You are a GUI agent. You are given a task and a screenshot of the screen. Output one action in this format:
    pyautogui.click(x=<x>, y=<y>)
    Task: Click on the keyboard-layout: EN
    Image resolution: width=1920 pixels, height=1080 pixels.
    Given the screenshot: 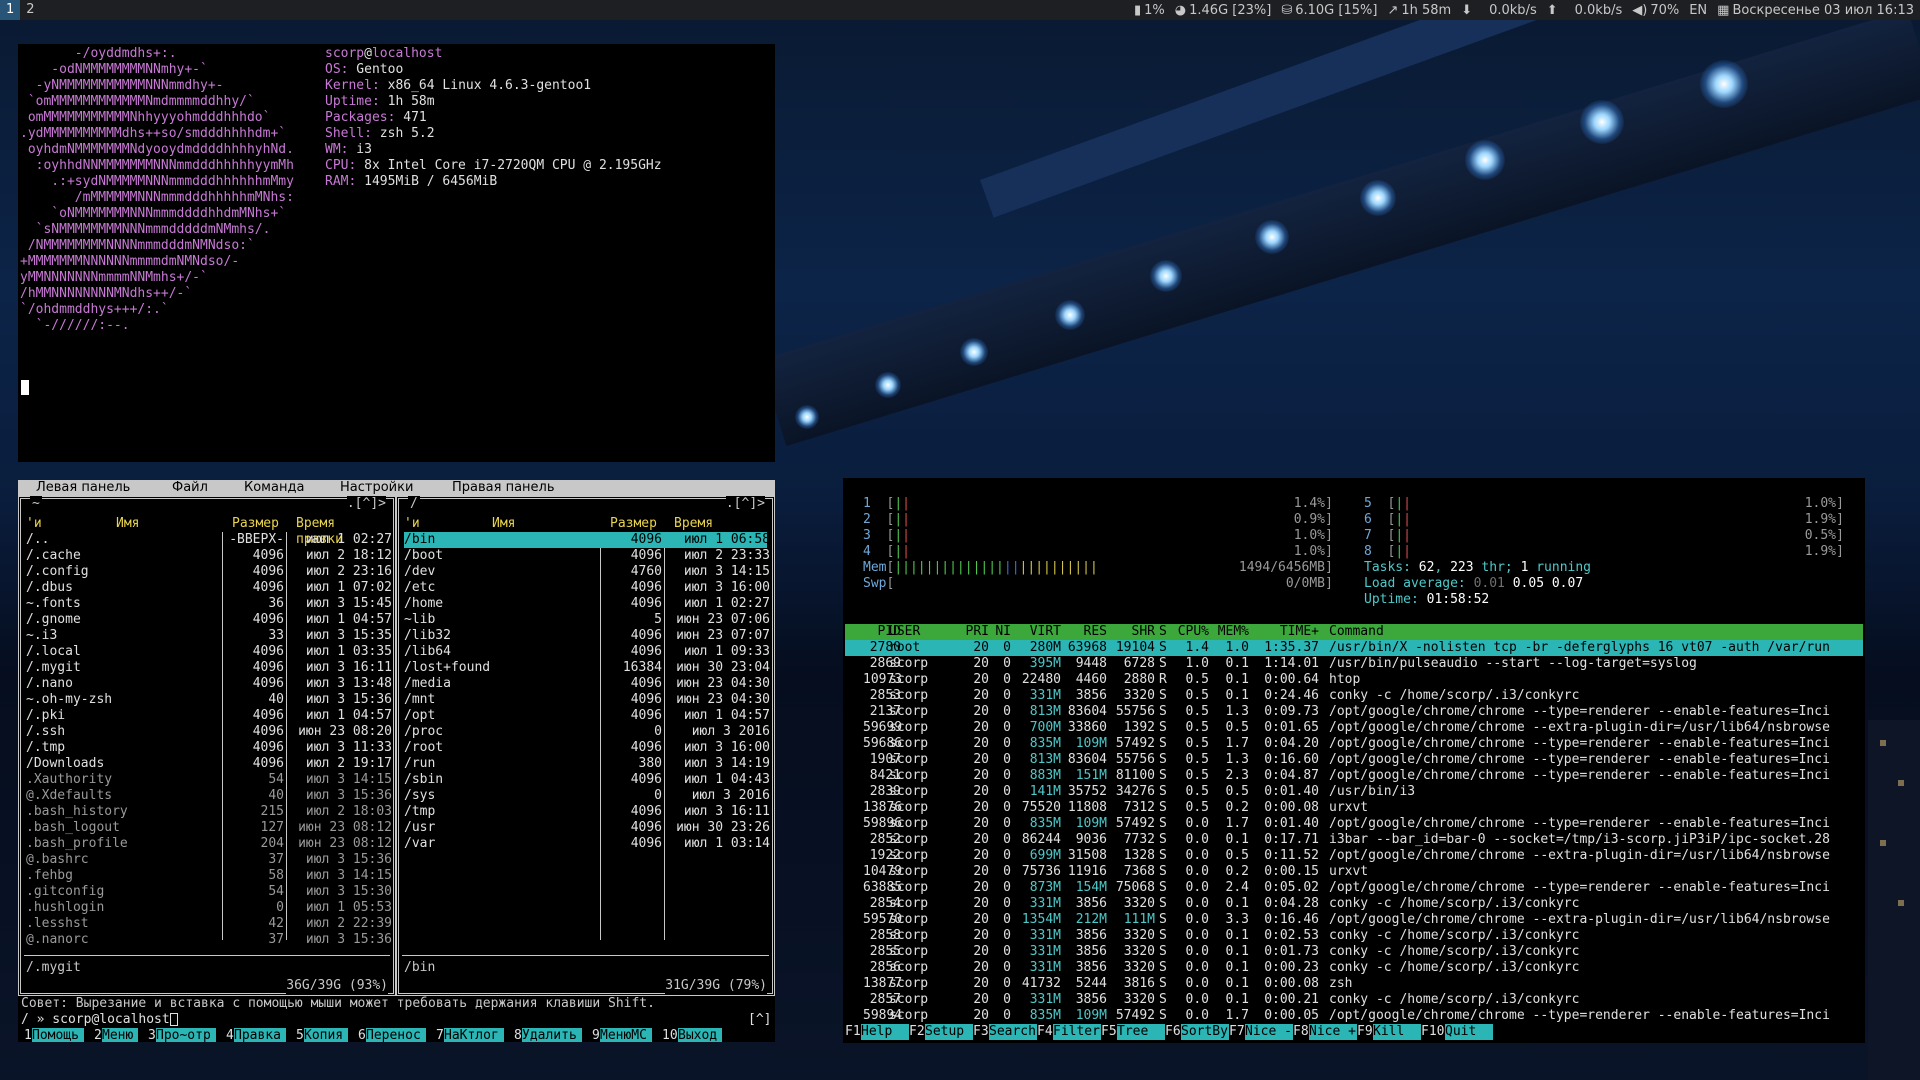 What is the action you would take?
    pyautogui.click(x=1698, y=10)
    